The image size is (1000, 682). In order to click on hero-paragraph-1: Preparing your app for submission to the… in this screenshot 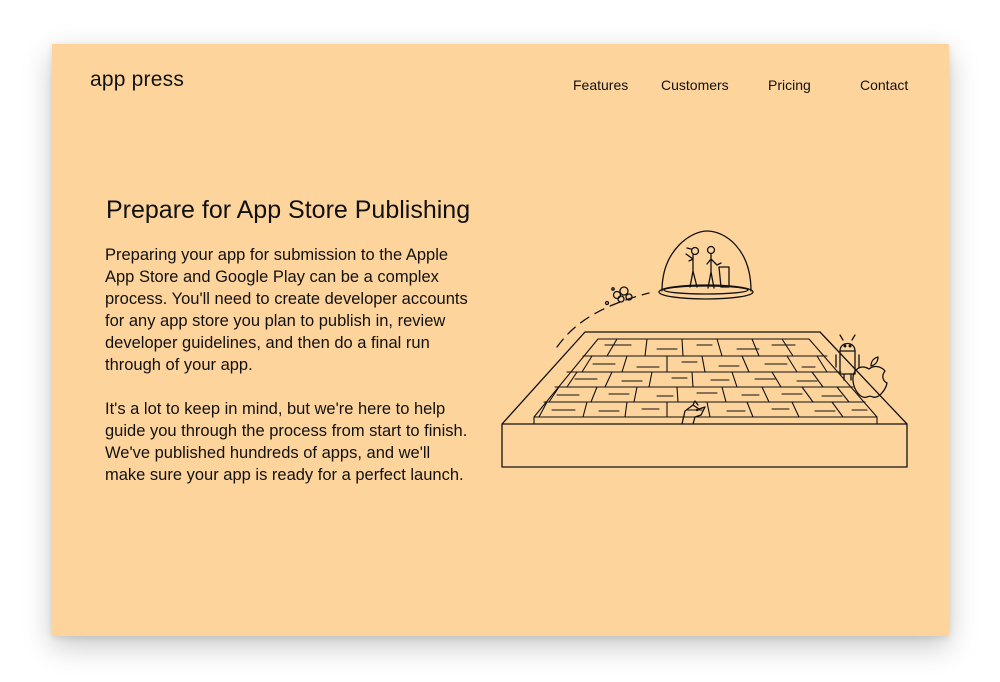, I will do `click(286, 310)`.